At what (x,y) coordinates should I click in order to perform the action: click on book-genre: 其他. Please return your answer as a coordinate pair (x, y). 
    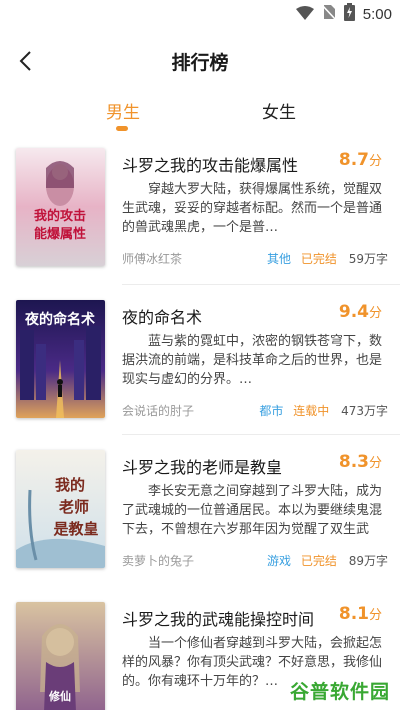
    Looking at the image, I should click on (279, 259).